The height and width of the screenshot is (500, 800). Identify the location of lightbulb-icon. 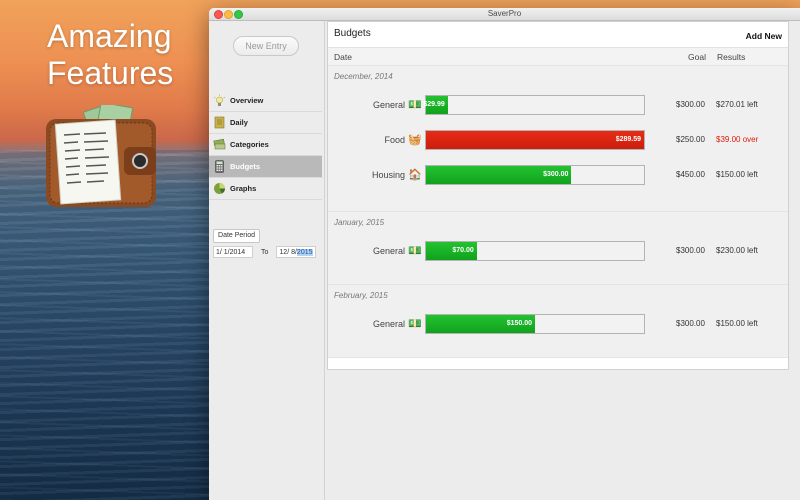
(219, 100).